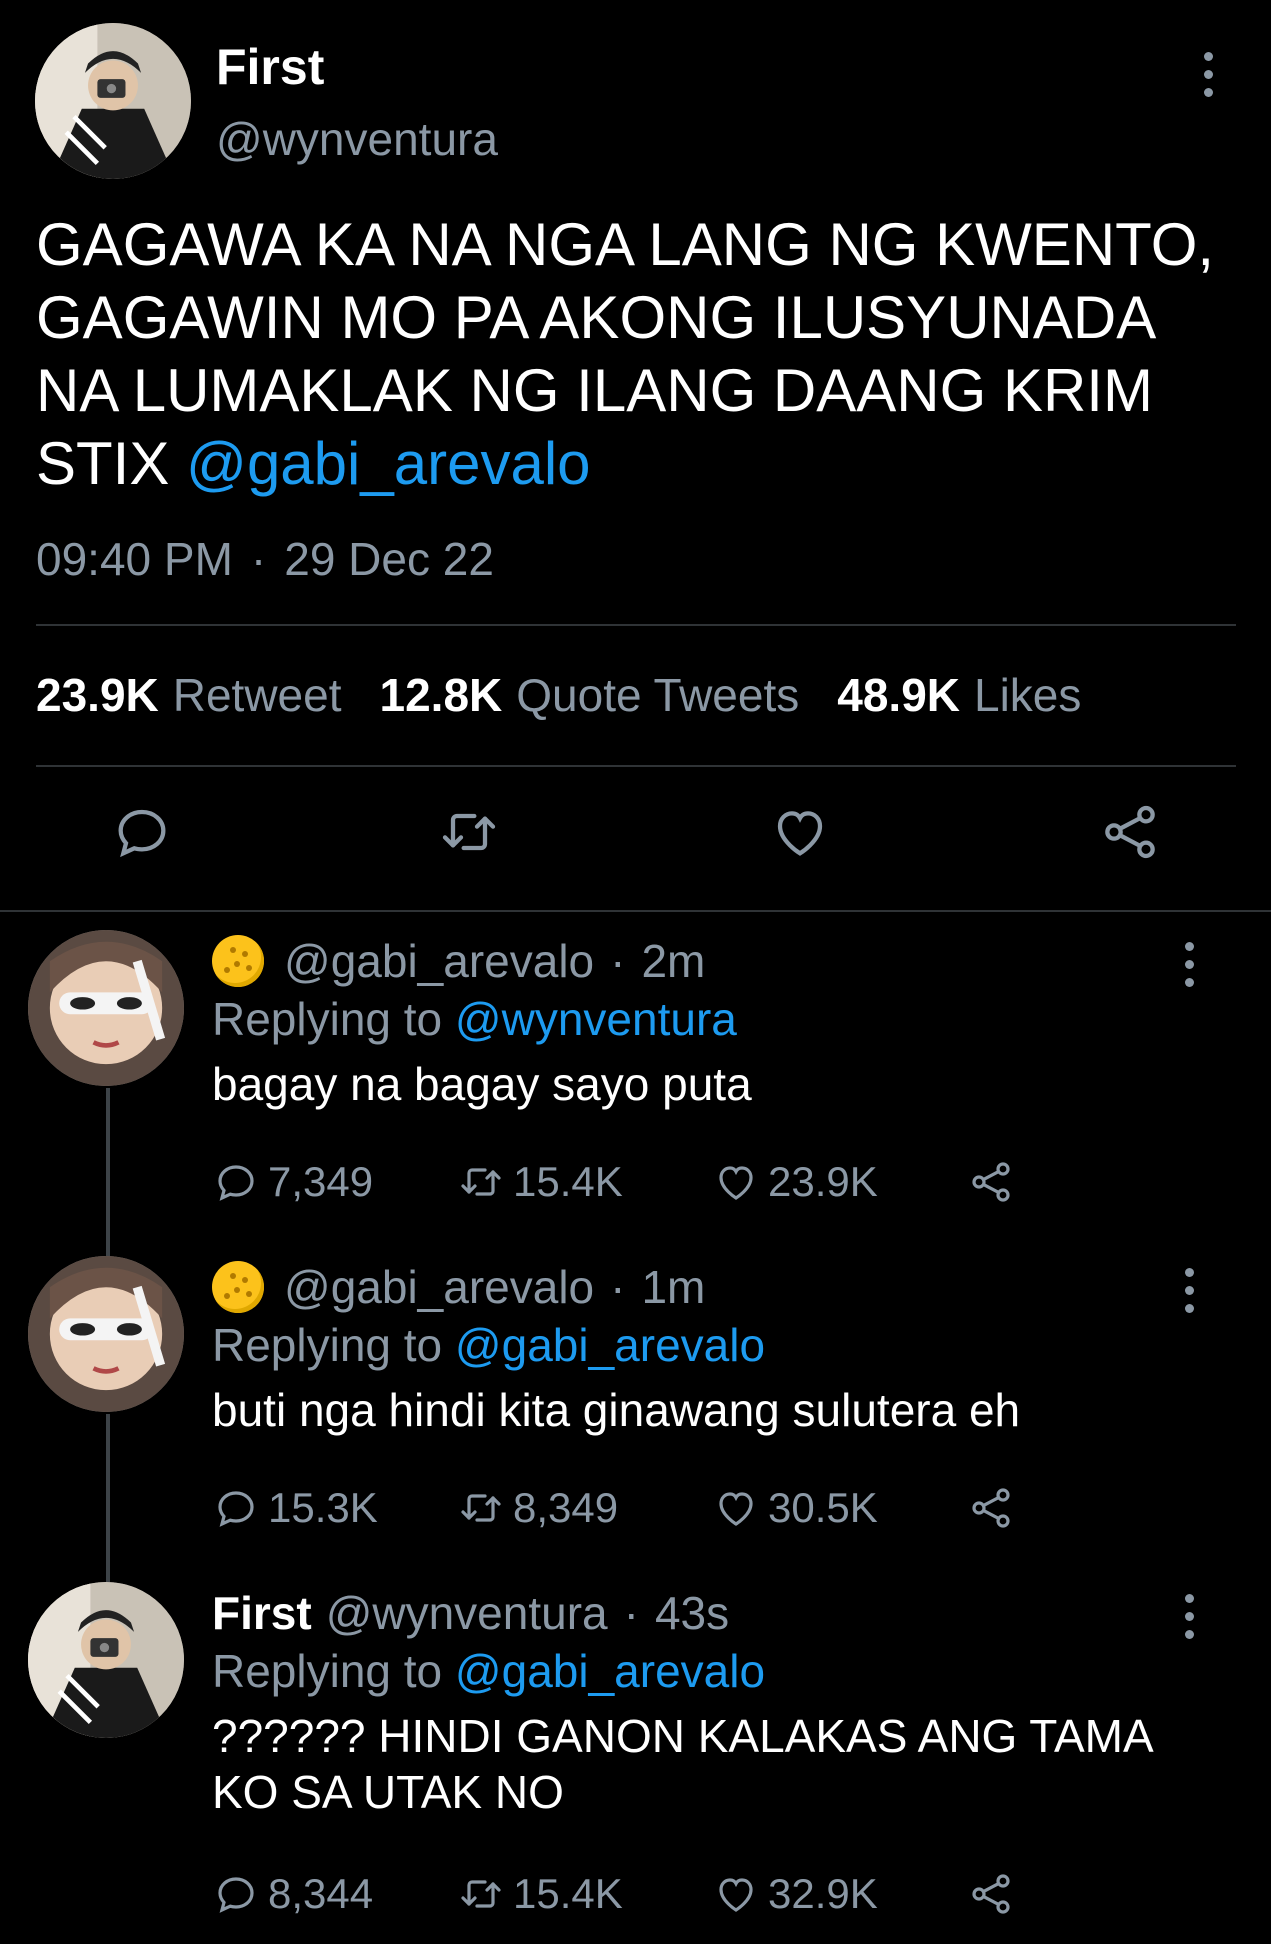 This screenshot has width=1271, height=1944. I want to click on replies-count: 15.3K, so click(323, 1507).